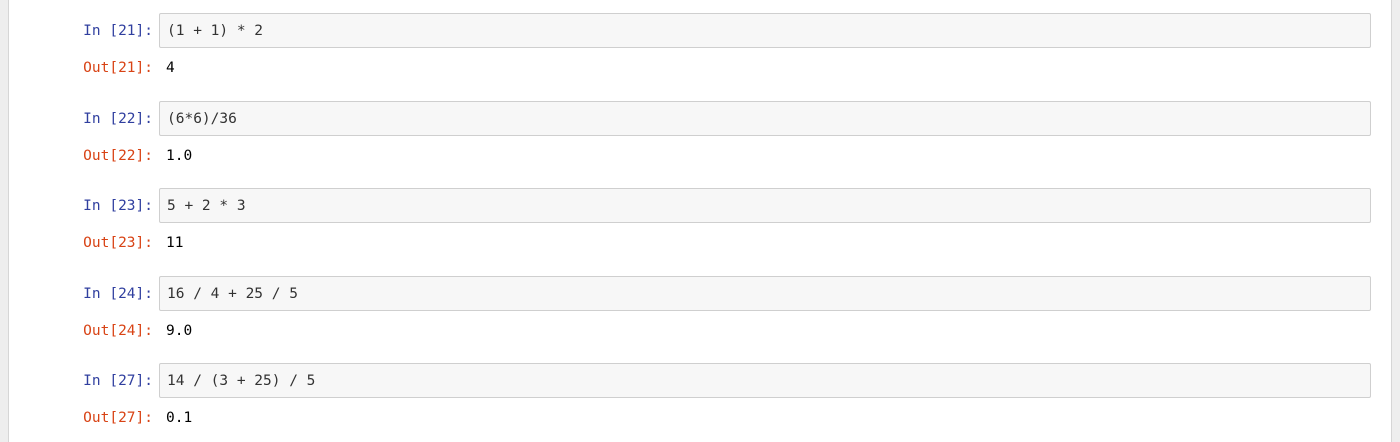 The height and width of the screenshot is (442, 1400). I want to click on output-prompt: Out[27]:, so click(118, 418).